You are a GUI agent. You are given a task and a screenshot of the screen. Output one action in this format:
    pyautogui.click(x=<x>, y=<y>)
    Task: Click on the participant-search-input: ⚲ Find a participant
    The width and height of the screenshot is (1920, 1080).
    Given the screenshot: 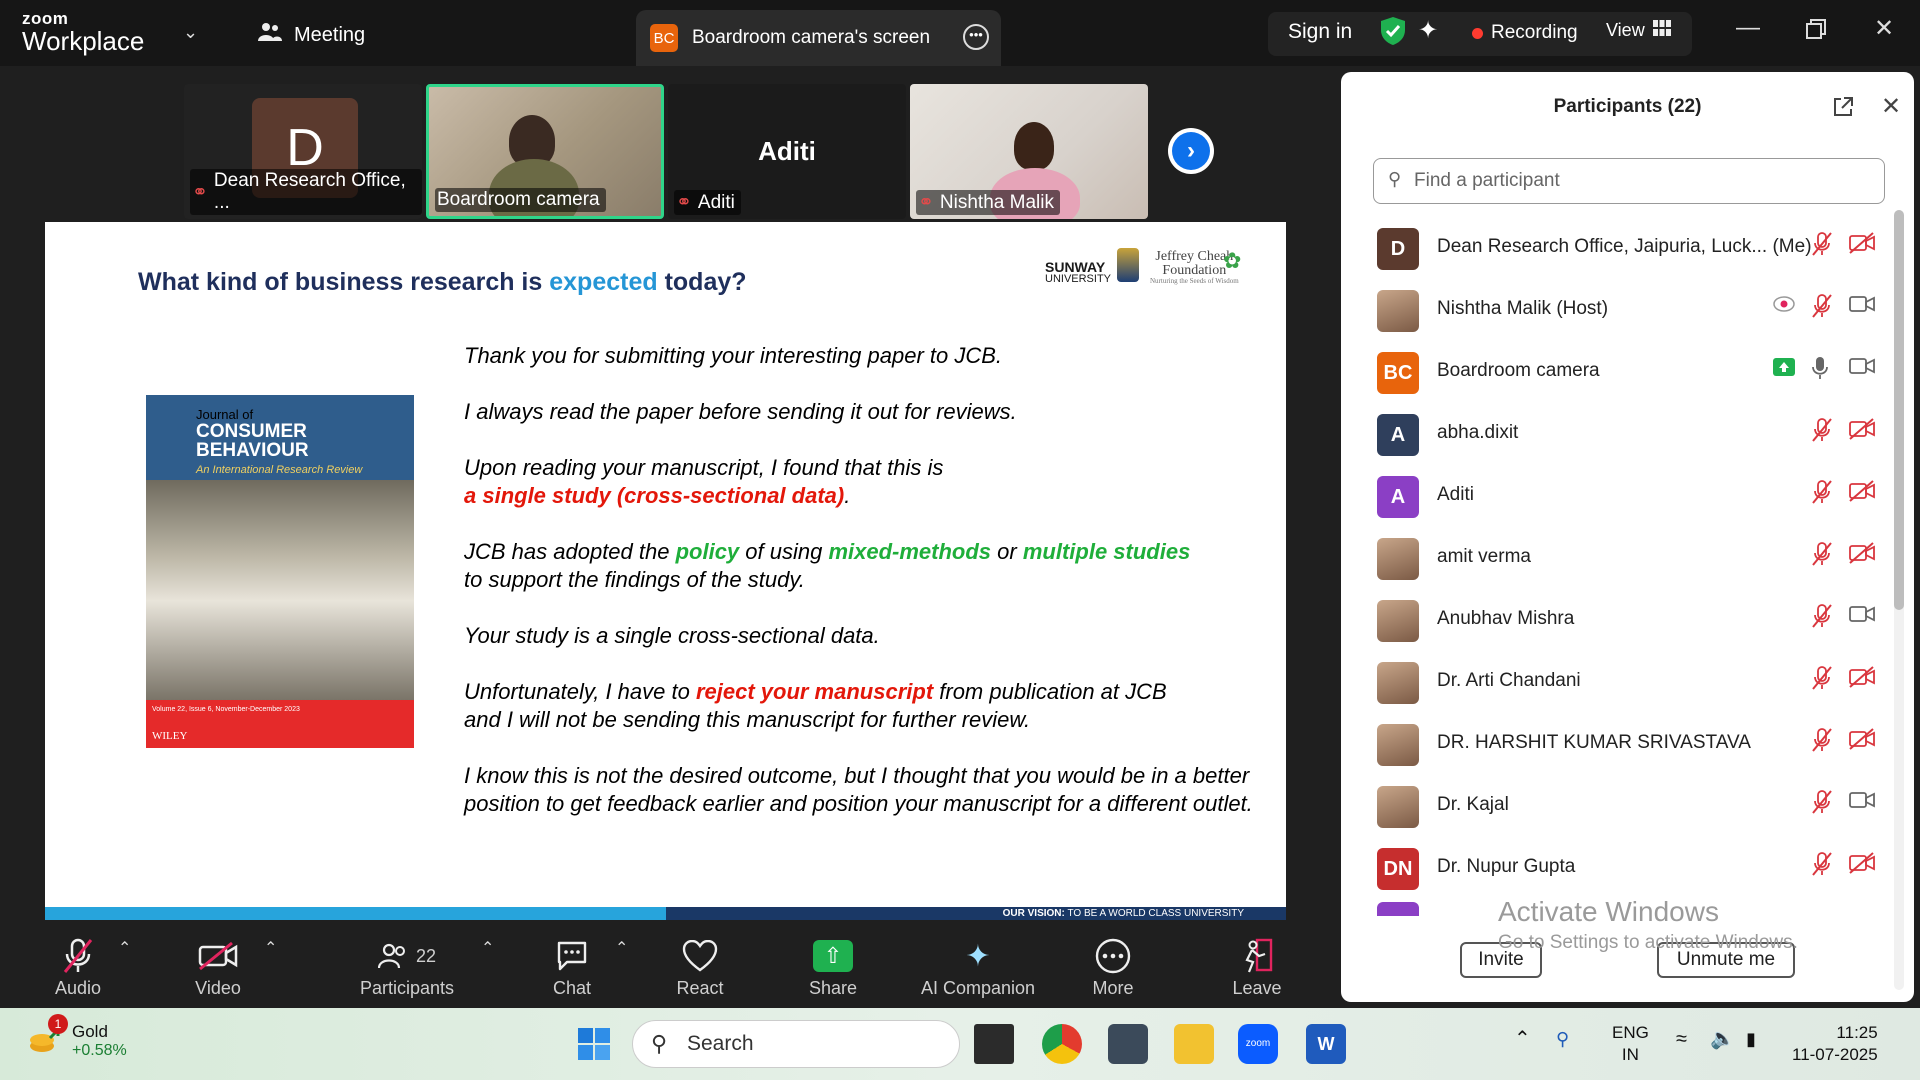 What is the action you would take?
    pyautogui.click(x=1629, y=181)
    